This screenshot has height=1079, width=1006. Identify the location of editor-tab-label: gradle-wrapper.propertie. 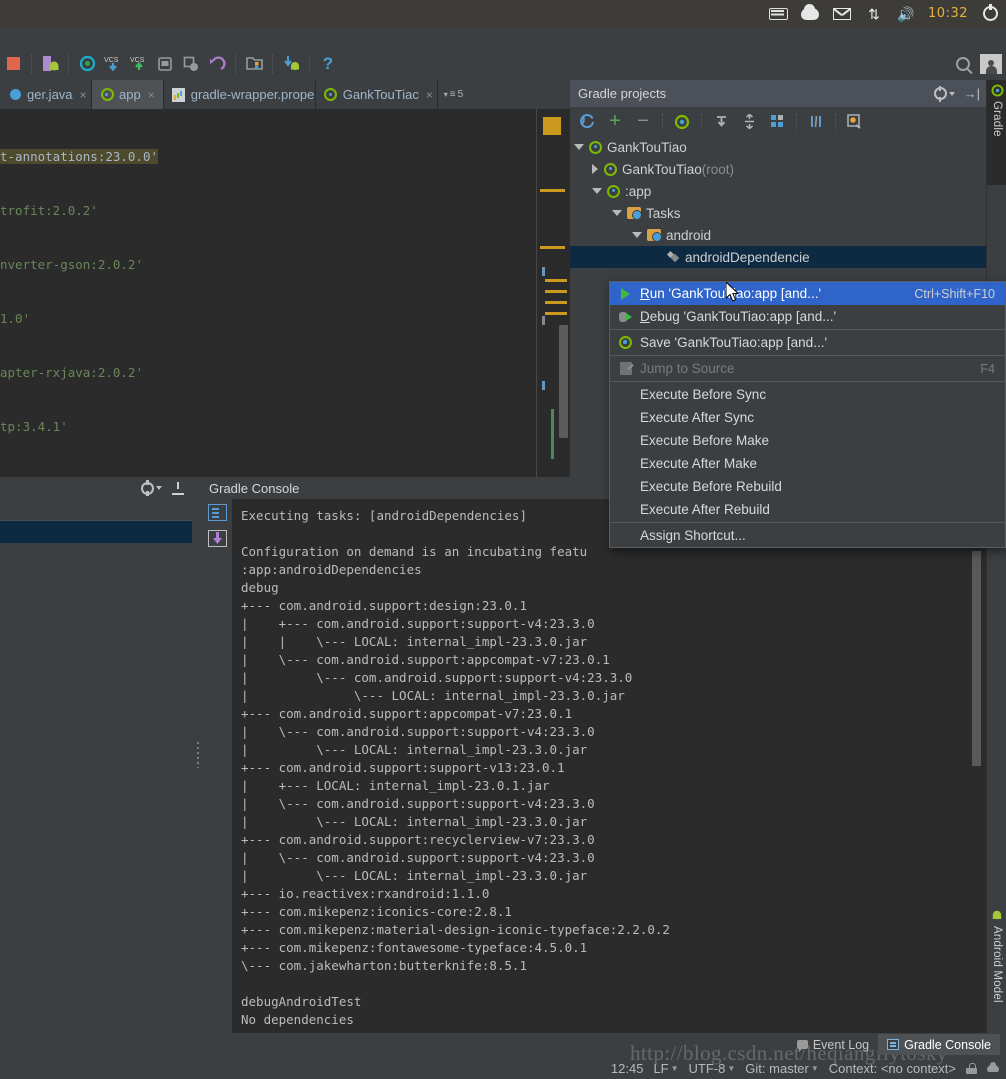
(252, 94).